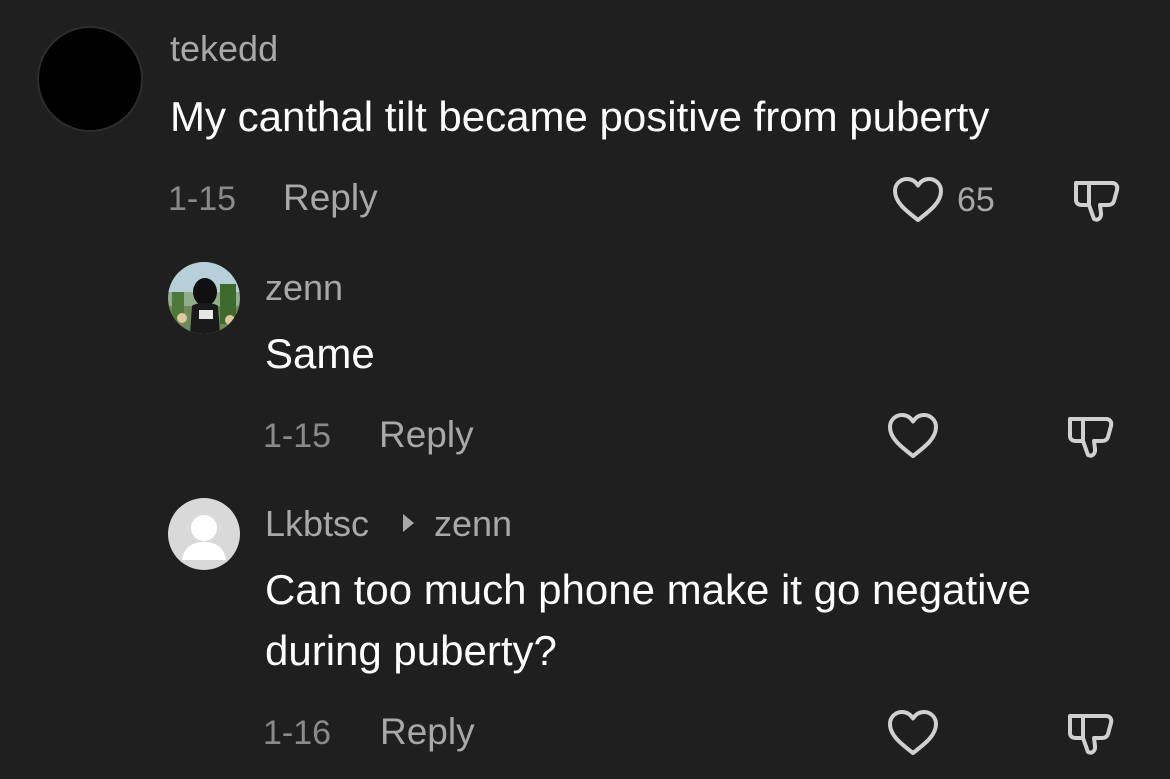  Describe the element at coordinates (320, 353) in the screenshot. I see `comment-text: Same` at that location.